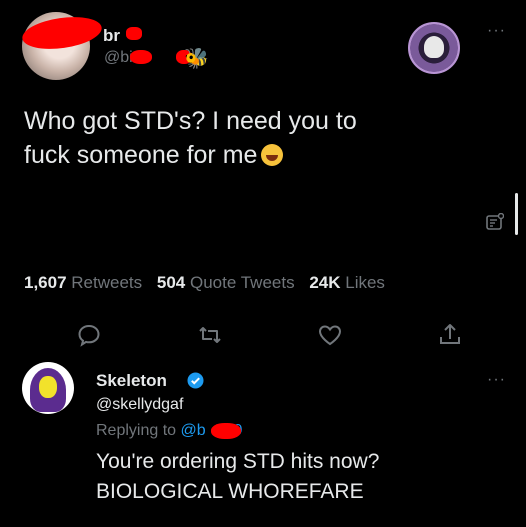 The width and height of the screenshot is (526, 527). What do you see at coordinates (495, 221) in the screenshot?
I see `analytics-icon` at bounding box center [495, 221].